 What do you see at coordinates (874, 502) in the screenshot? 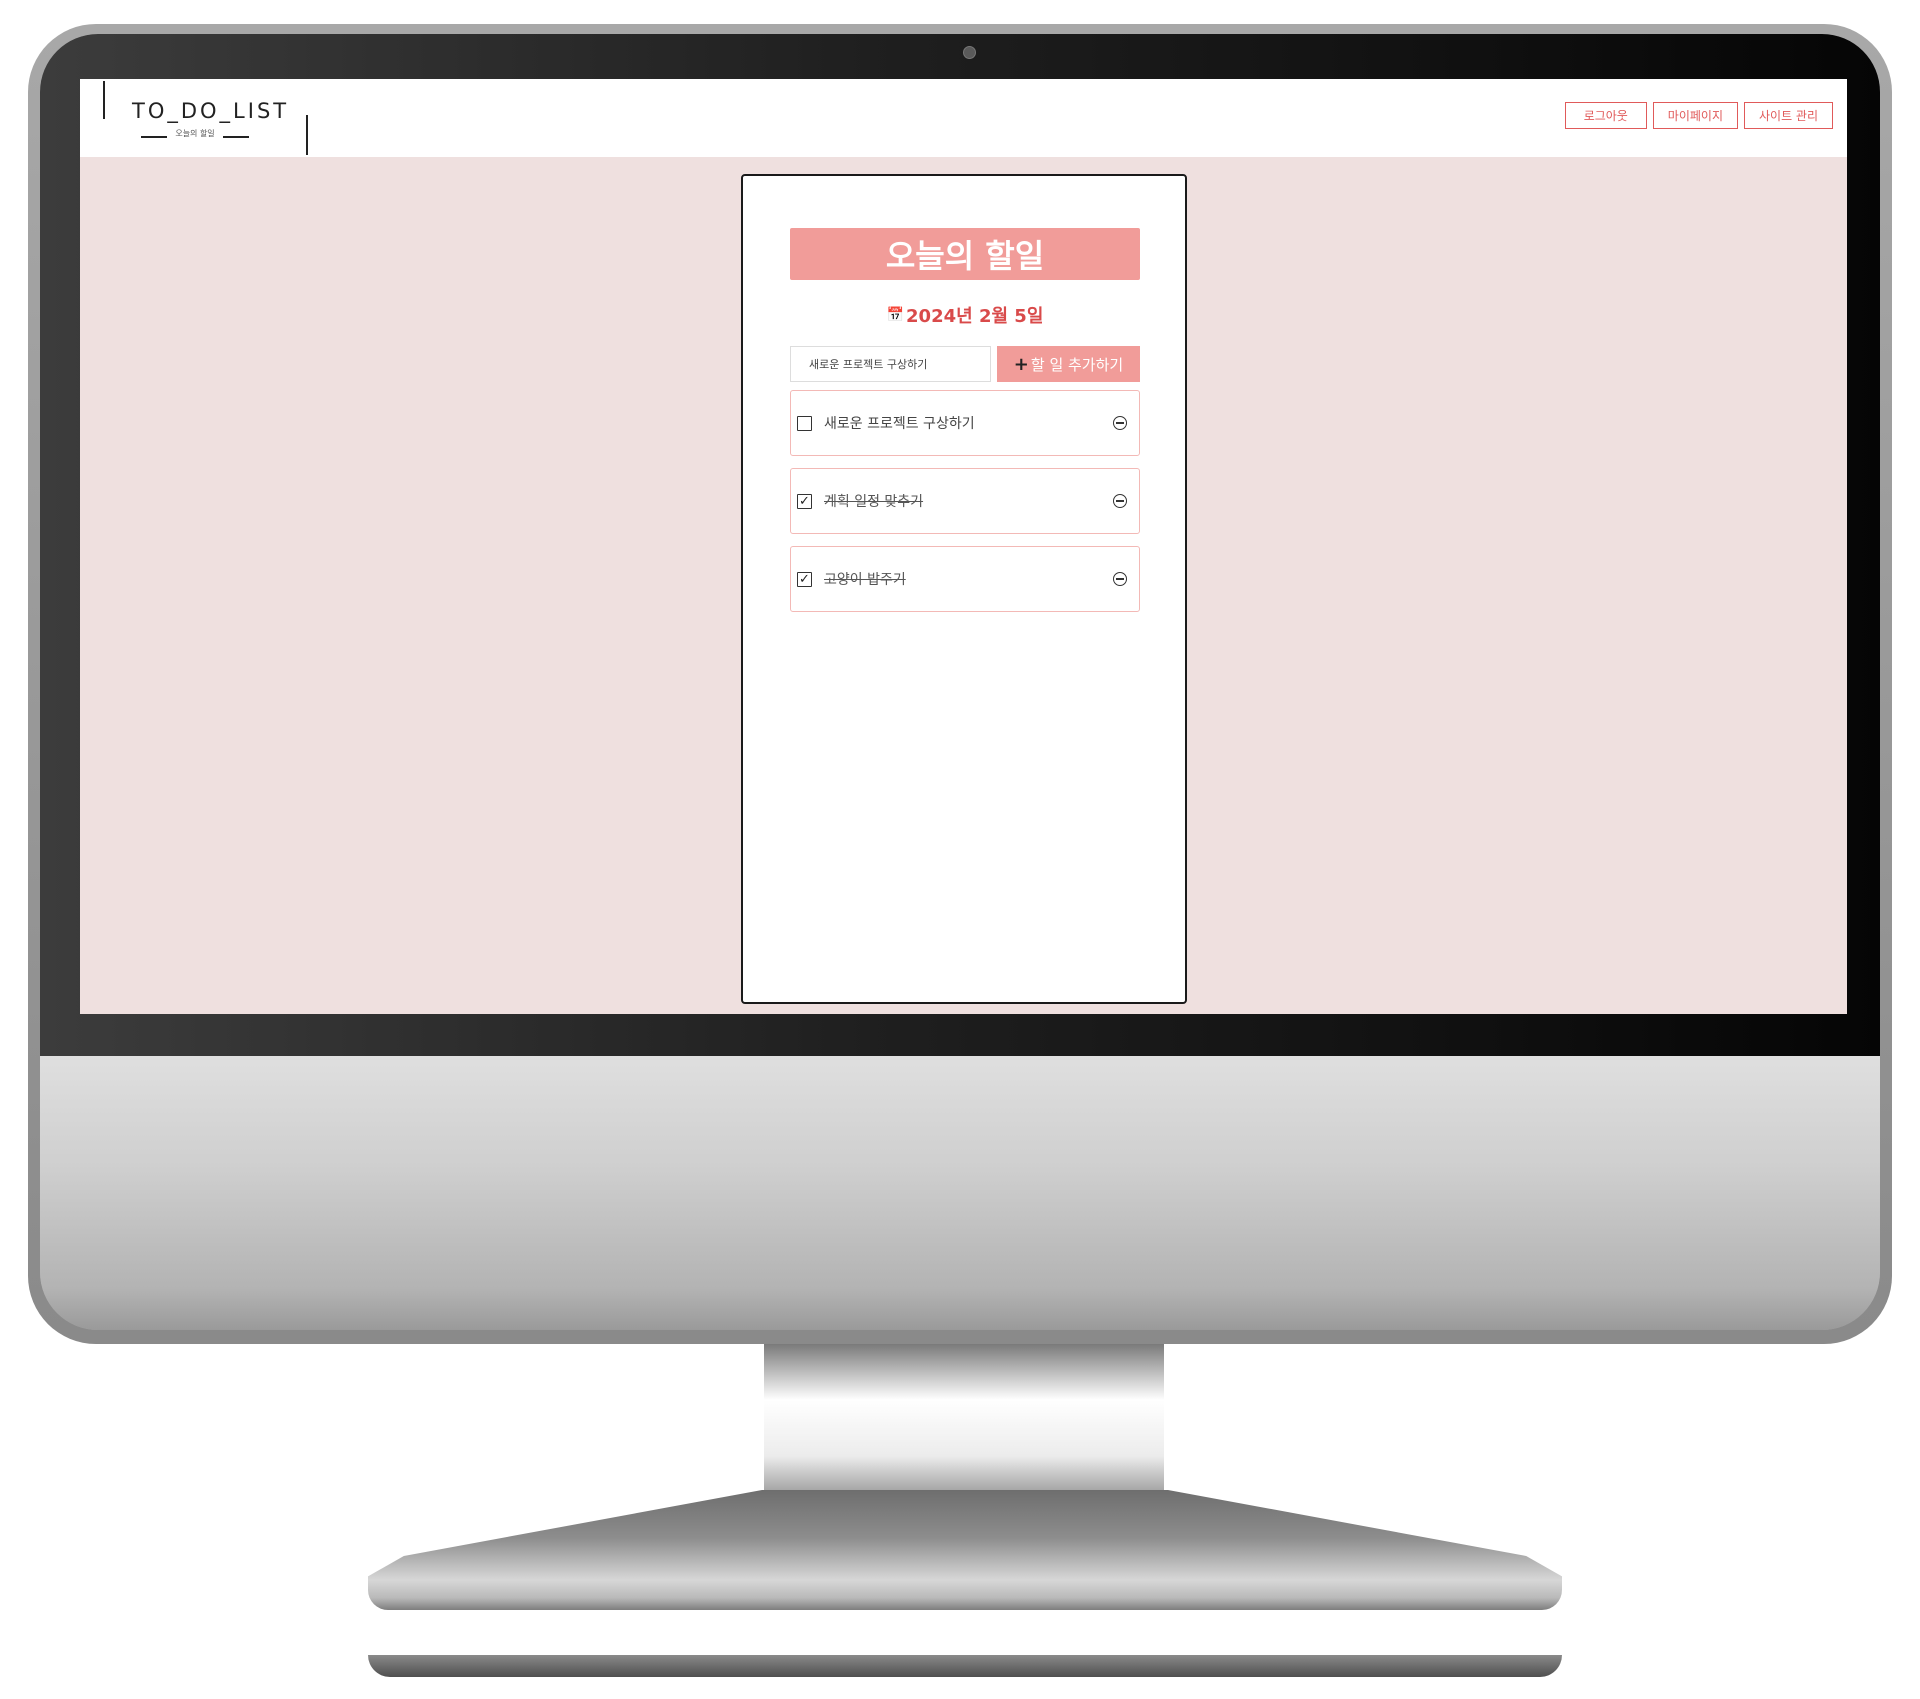
I see `todo-text: 계획 일정 맞추기` at bounding box center [874, 502].